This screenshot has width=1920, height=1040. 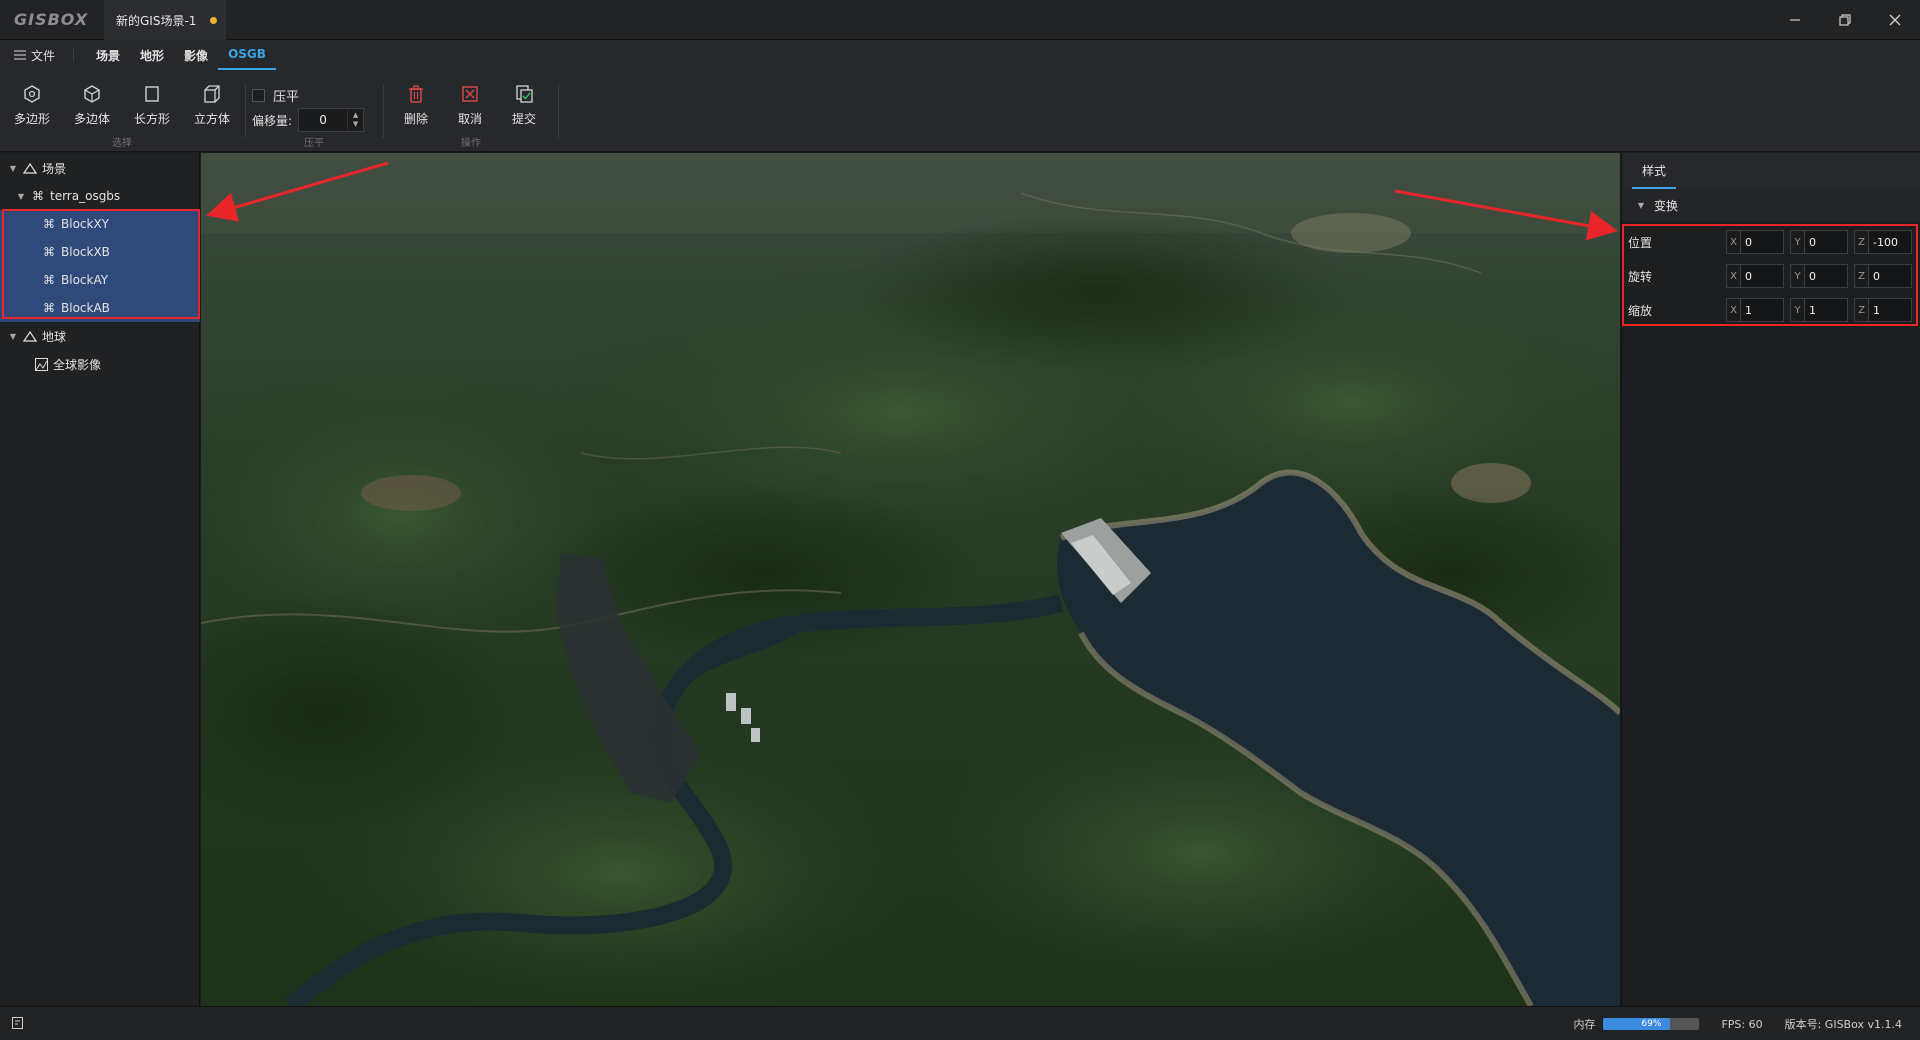 What do you see at coordinates (100, 308) in the screenshot?
I see `tree-node-block: ⌘ BlockAB` at bounding box center [100, 308].